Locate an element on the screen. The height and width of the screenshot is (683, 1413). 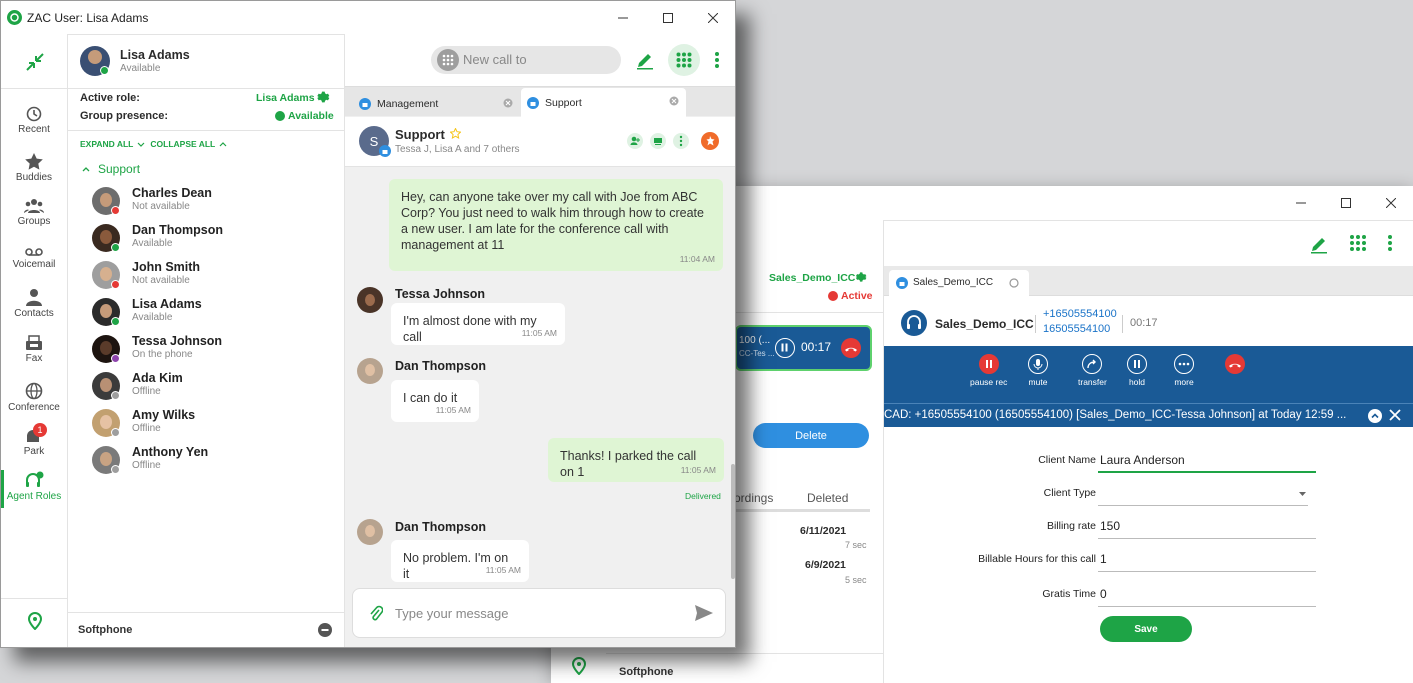
add-person-icon is located at coordinates (635, 140).